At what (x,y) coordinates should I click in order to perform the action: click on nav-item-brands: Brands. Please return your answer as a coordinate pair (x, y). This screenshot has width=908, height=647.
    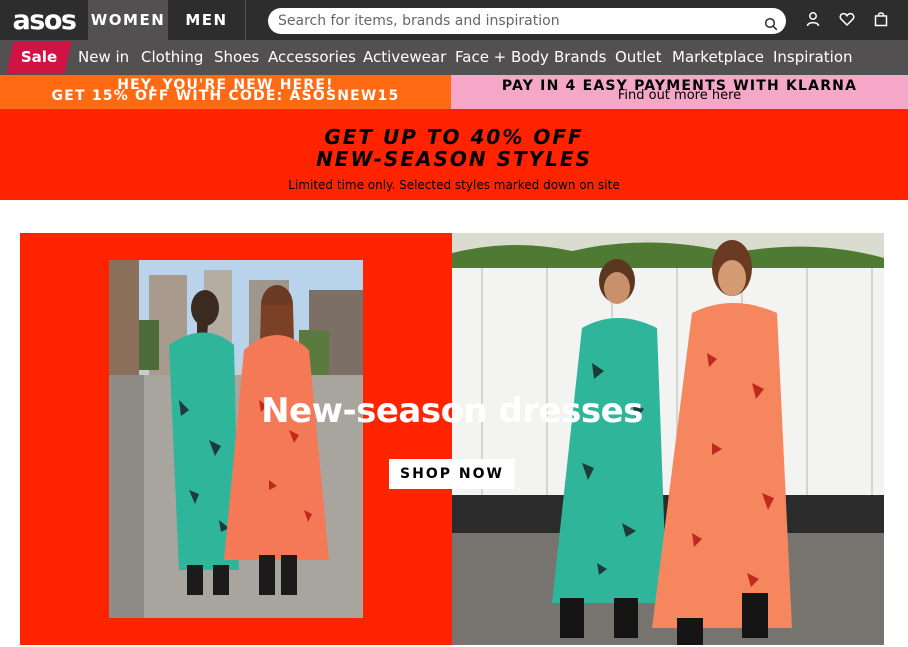
    Looking at the image, I should click on (580, 57).